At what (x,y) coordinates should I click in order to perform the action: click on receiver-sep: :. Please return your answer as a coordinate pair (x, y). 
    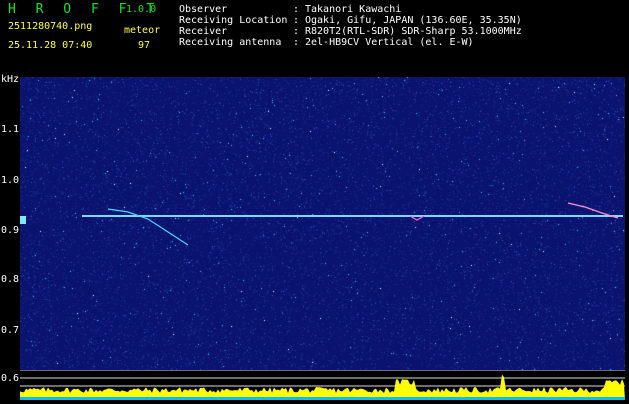
    Looking at the image, I should click on (296, 31).